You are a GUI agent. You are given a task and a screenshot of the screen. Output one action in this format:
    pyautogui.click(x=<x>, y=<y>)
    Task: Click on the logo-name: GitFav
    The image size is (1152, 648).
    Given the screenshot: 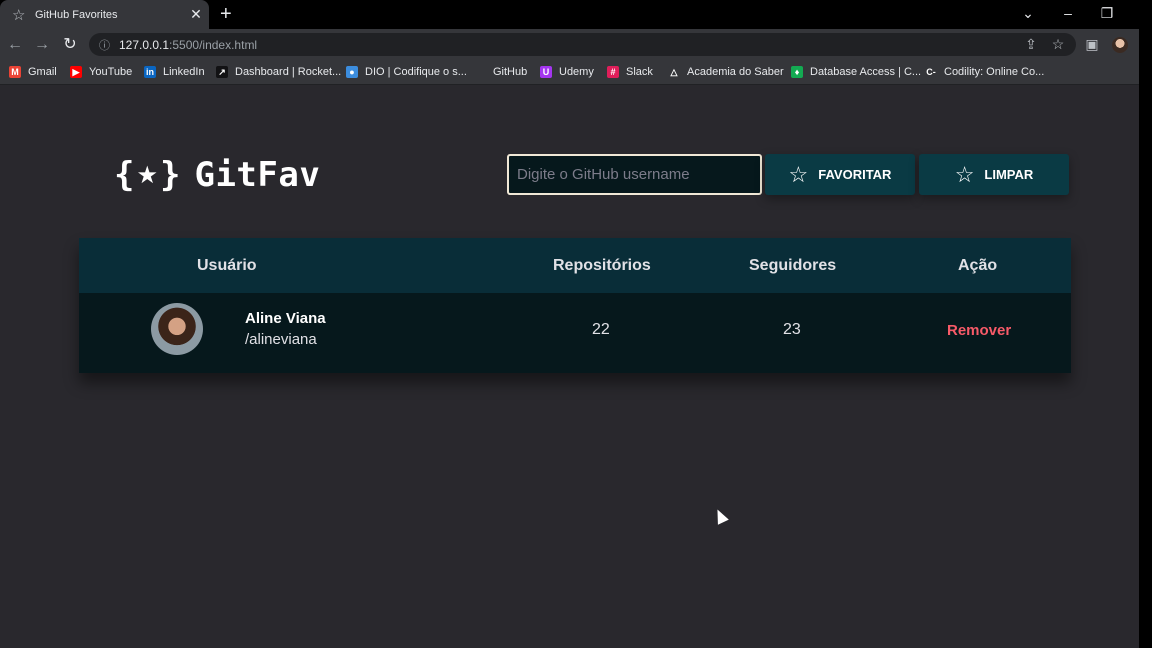 What is the action you would take?
    pyautogui.click(x=257, y=175)
    